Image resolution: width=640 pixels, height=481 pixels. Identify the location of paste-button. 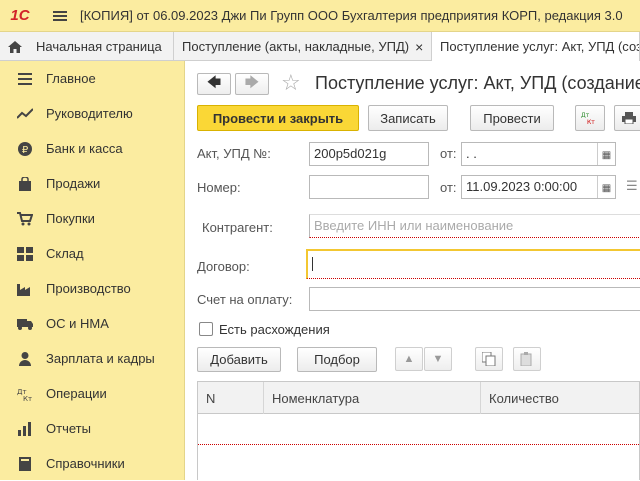
(527, 359).